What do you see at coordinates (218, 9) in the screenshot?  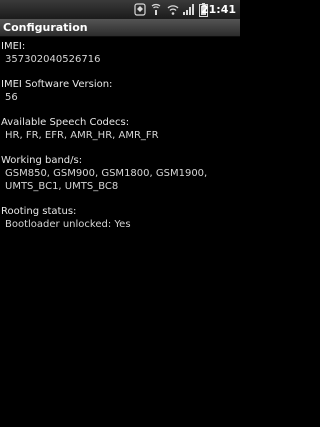 I see `status-time: 21:41` at bounding box center [218, 9].